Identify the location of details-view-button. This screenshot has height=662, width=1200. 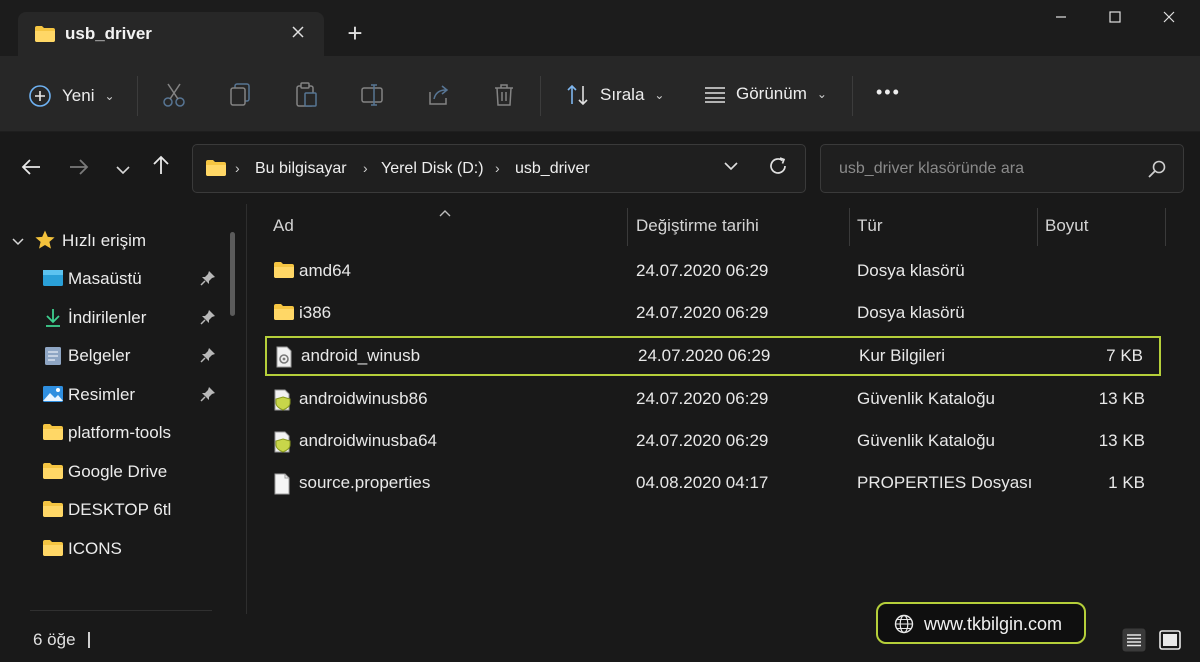
(1134, 640).